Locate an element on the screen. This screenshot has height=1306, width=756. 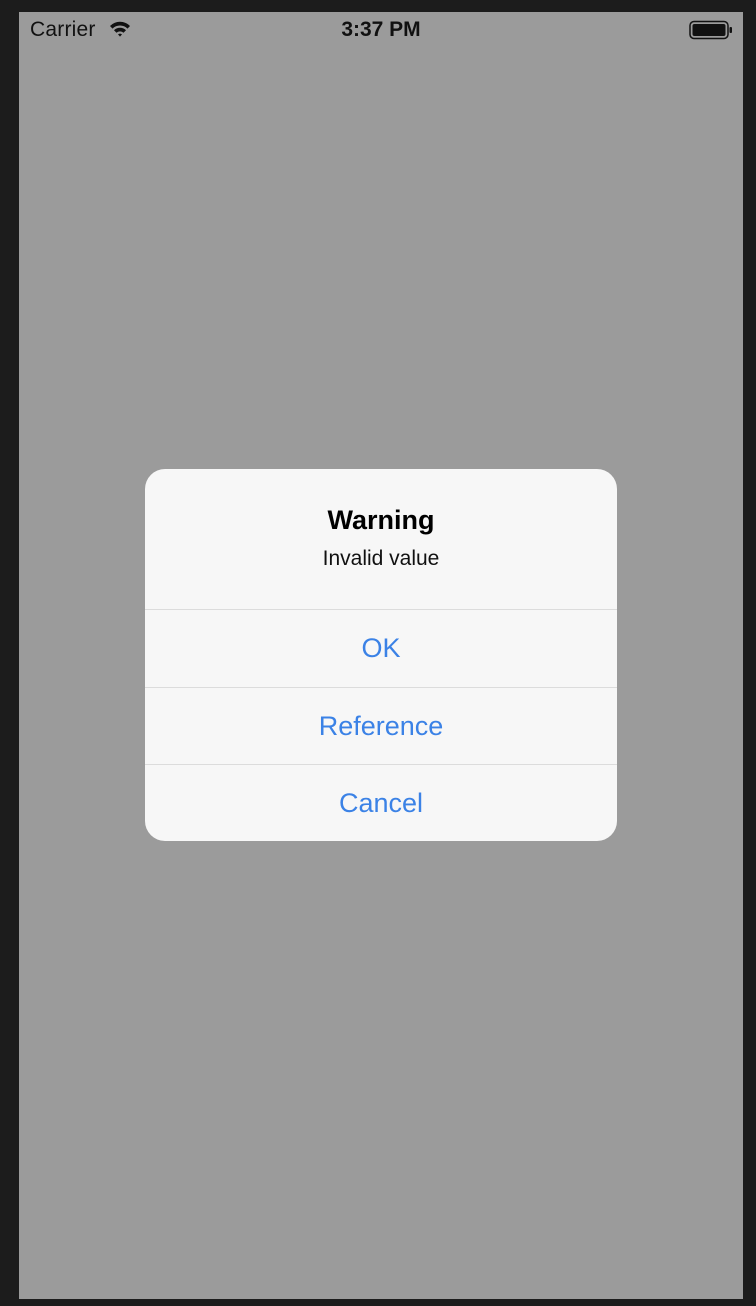
ok-button: OK is located at coordinates (381, 647).